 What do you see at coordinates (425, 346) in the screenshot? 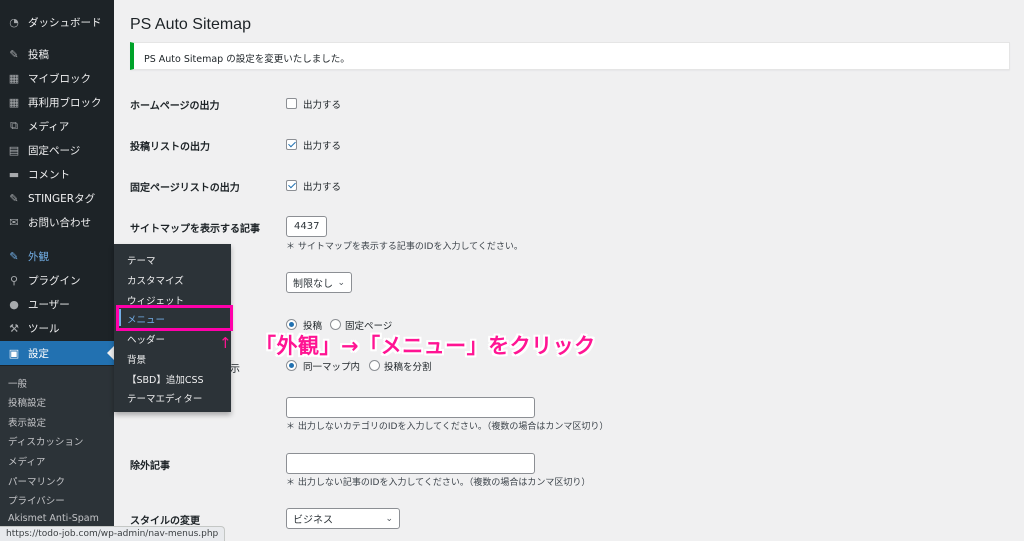
I see `annotation-text: 「外観」→「メニュー」をクリック` at bounding box center [425, 346].